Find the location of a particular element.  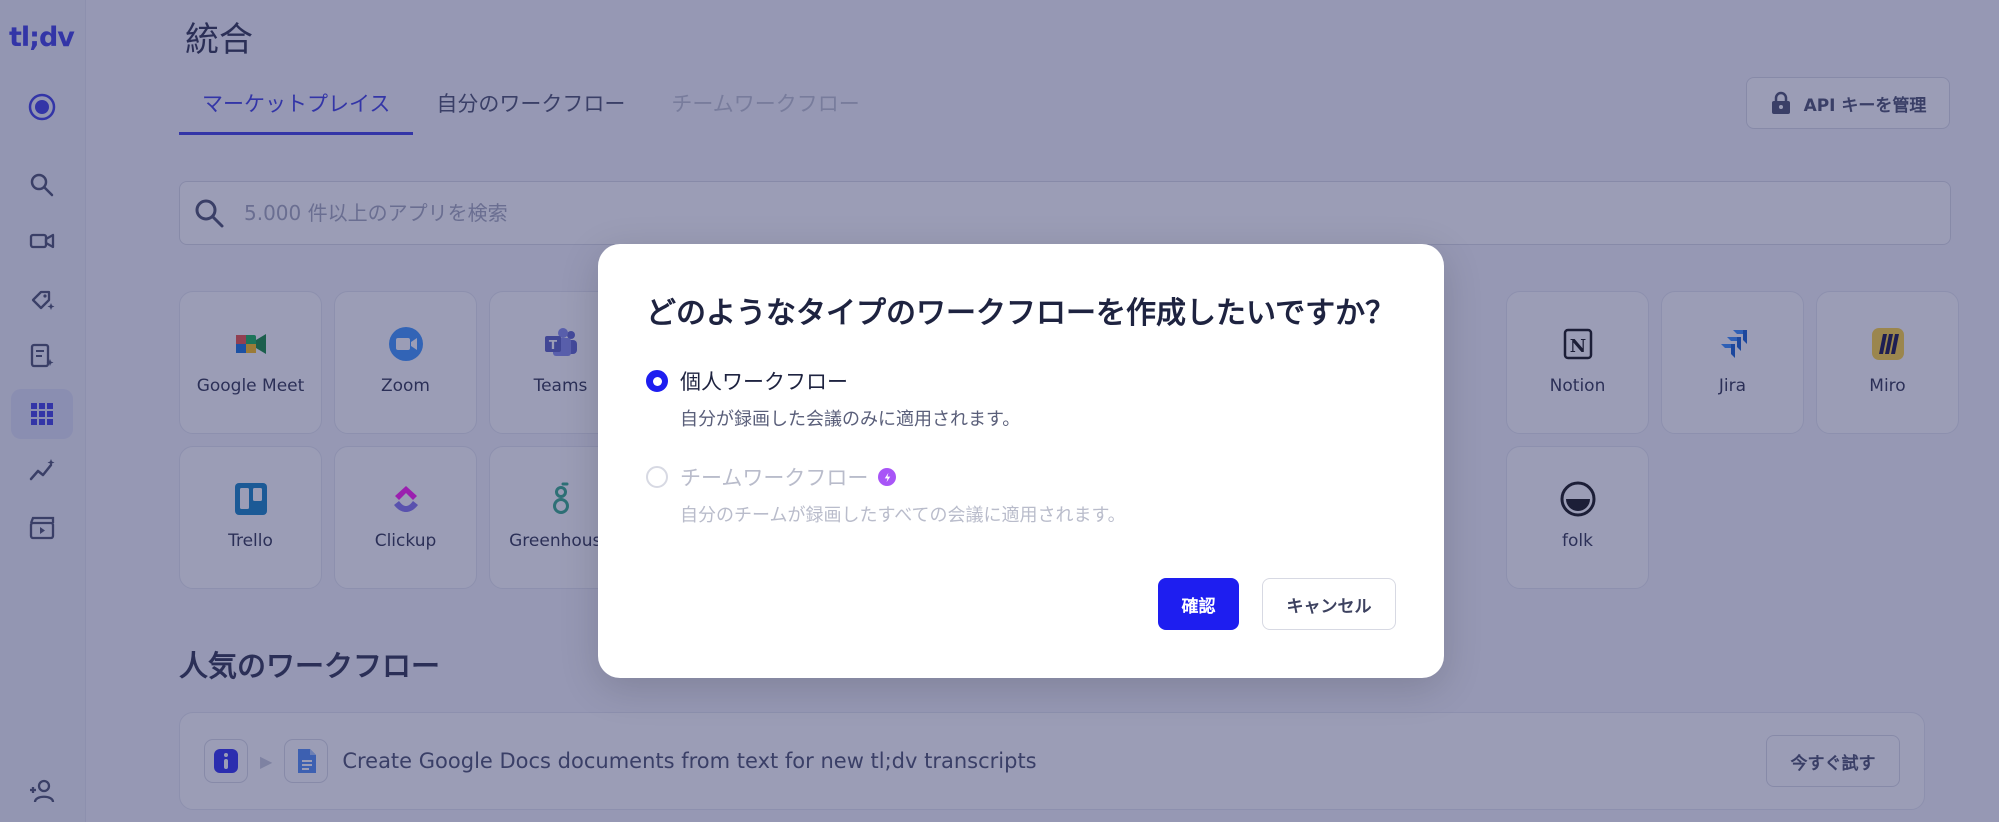

radio-personal-workflow is located at coordinates (657, 381).